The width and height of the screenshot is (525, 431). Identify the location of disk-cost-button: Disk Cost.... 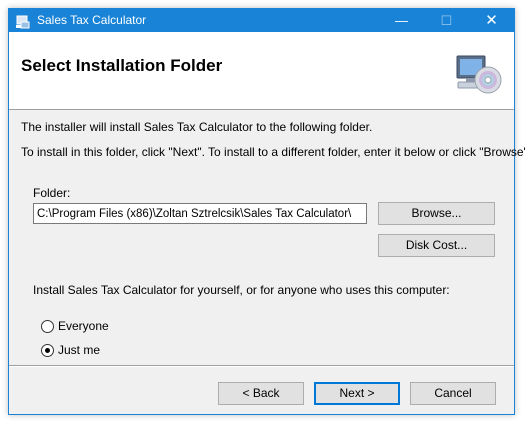
(436, 245).